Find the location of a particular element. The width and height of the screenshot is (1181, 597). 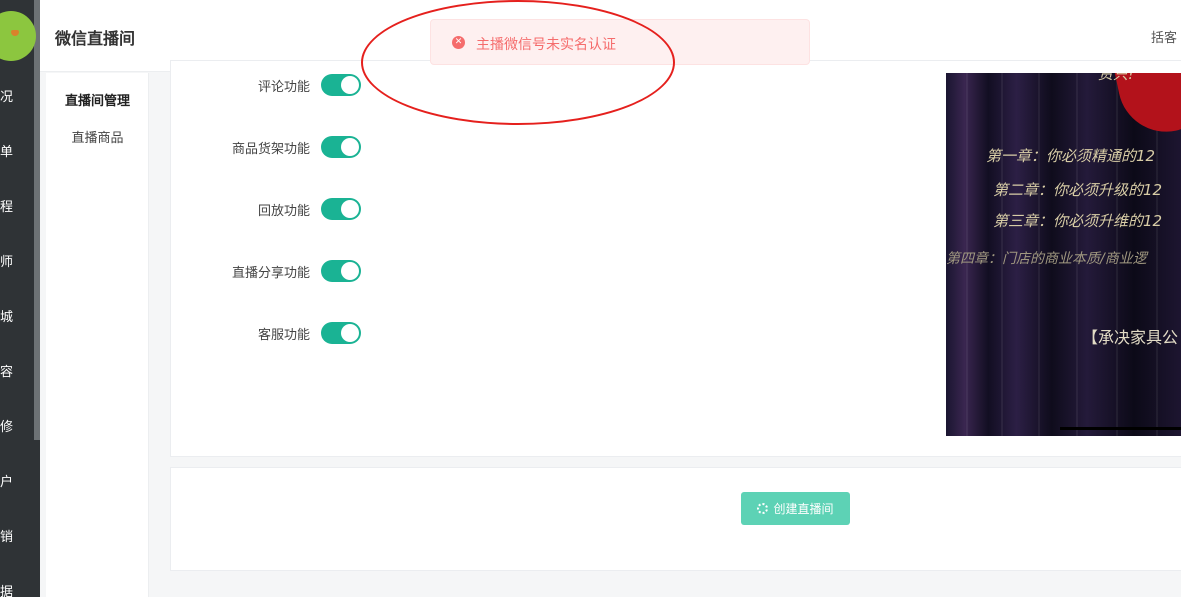

replay-feature-toggle is located at coordinates (341, 209).